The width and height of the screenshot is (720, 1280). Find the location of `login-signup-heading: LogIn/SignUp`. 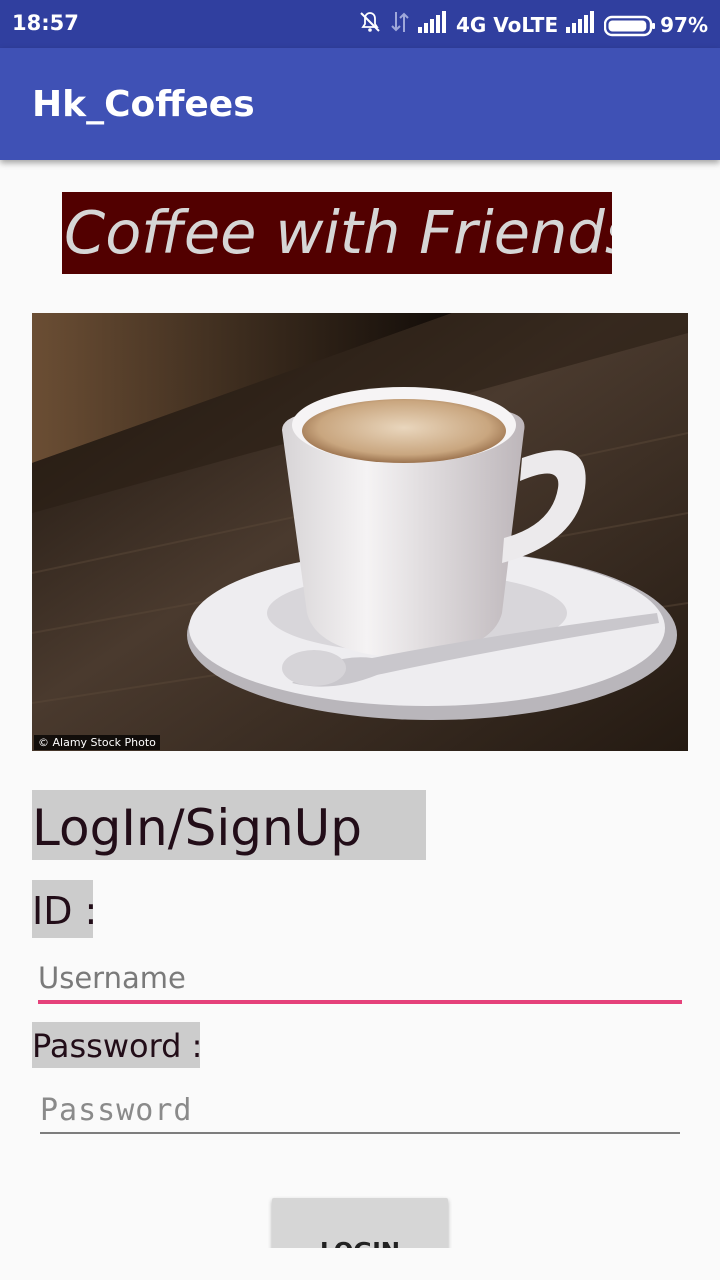

login-signup-heading: LogIn/SignUp is located at coordinates (229, 825).